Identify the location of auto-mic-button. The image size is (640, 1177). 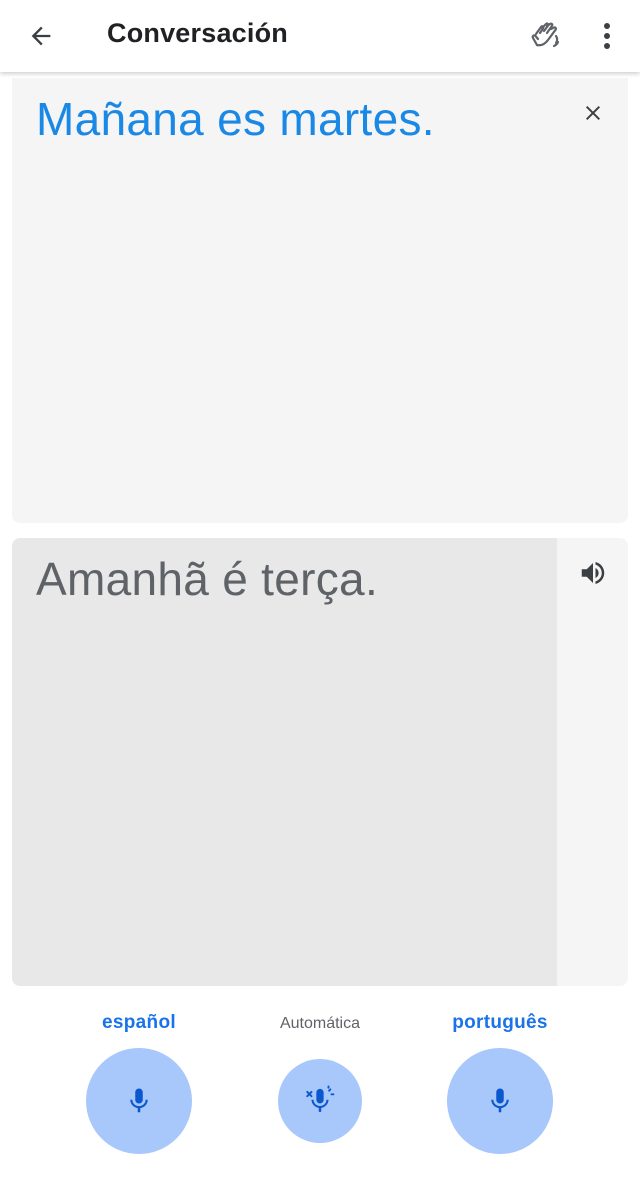
(320, 1101).